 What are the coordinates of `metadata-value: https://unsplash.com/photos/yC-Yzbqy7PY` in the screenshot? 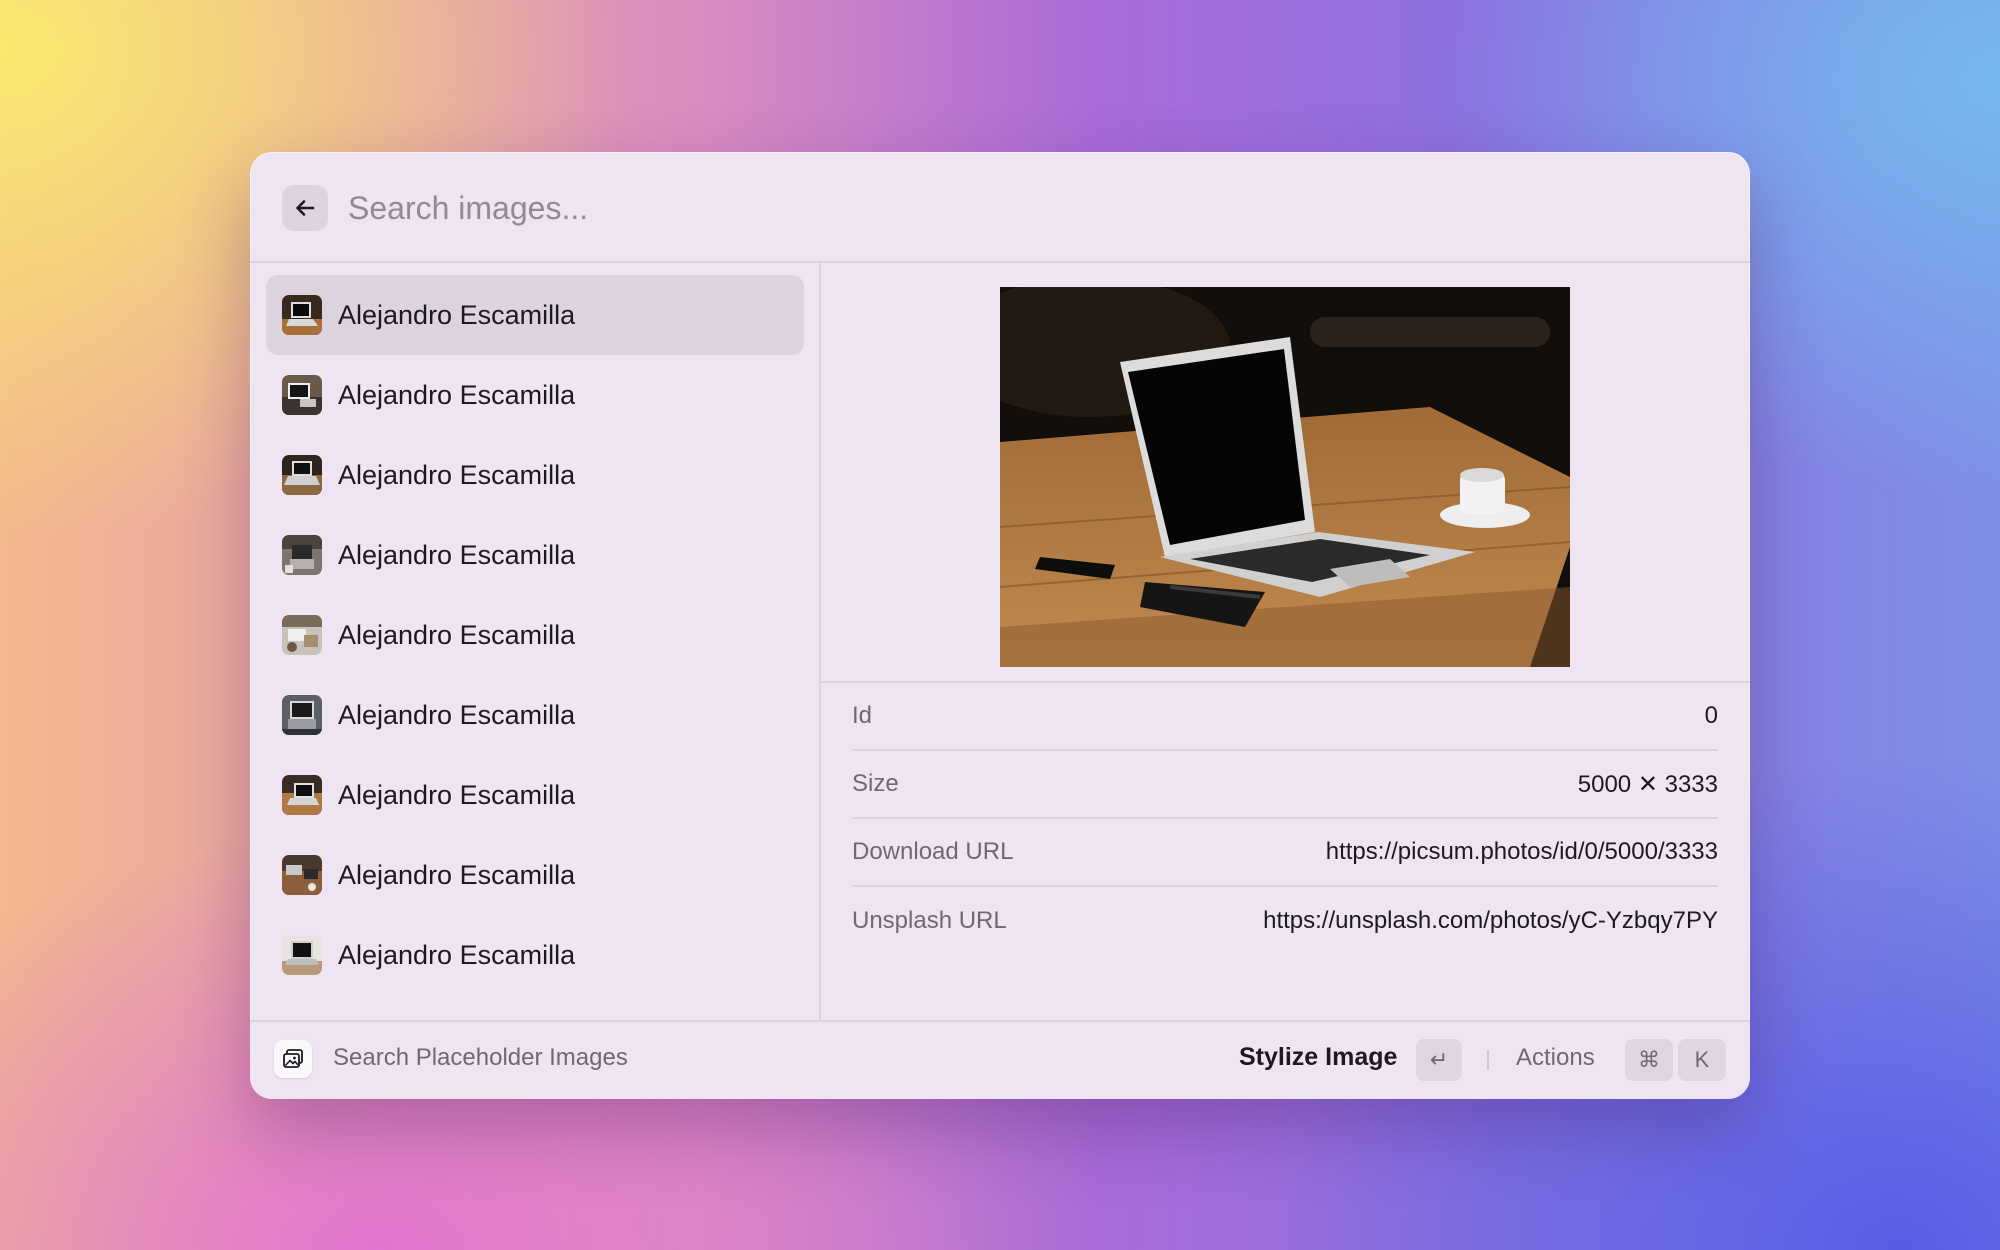 It's located at (1490, 921).